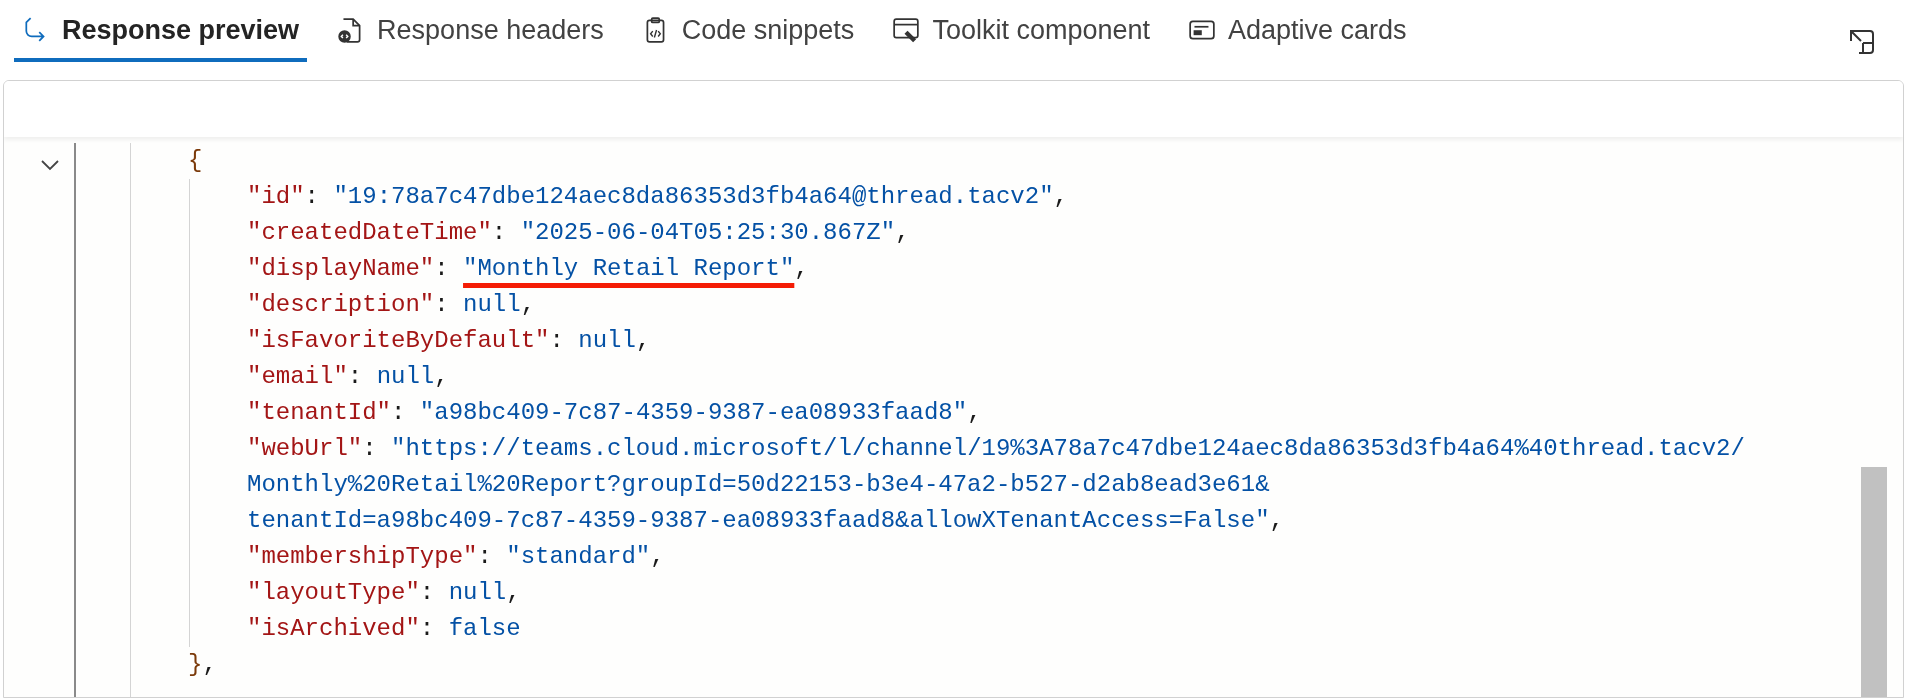 This screenshot has width=1922, height=700. What do you see at coordinates (629, 268) in the screenshot?
I see `json-value: "Monthly Retail Report"` at bounding box center [629, 268].